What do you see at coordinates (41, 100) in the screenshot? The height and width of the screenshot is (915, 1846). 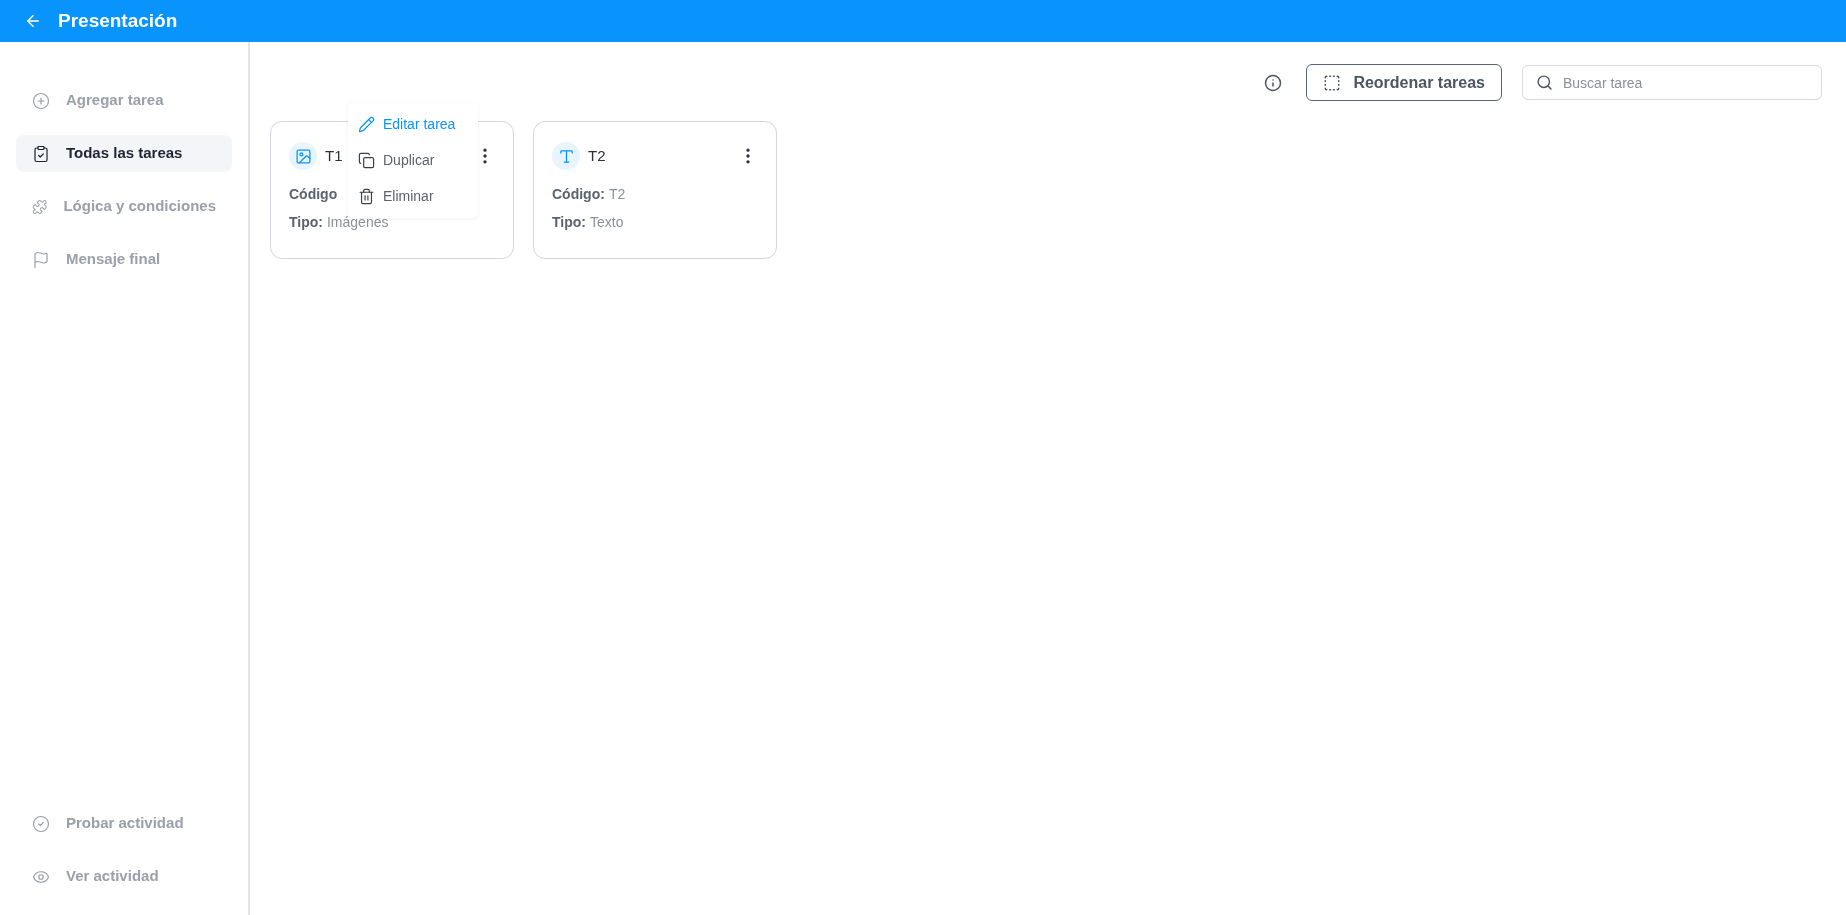 I see `plus-circle-icon` at bounding box center [41, 100].